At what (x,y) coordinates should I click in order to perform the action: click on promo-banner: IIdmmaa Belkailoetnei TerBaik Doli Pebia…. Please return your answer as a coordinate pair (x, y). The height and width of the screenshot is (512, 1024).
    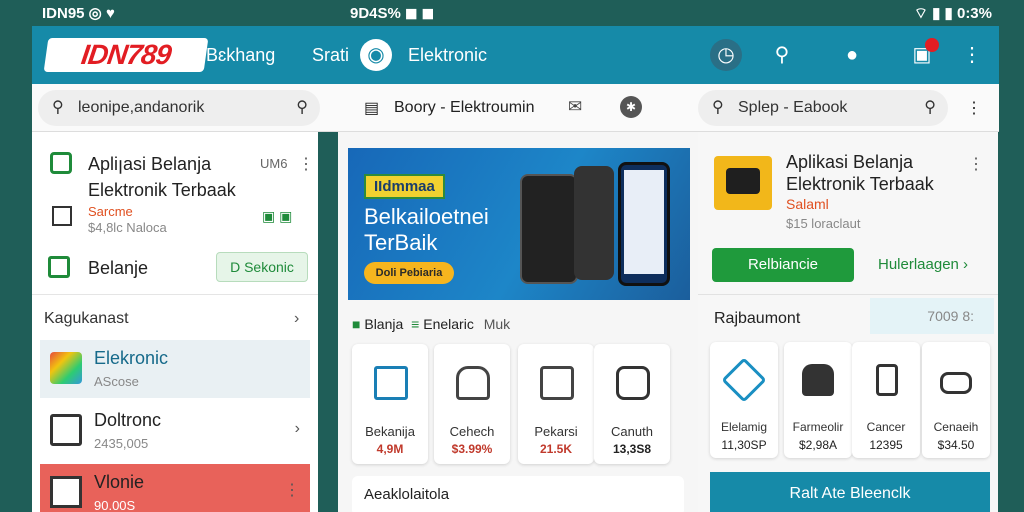
    Looking at the image, I should click on (519, 224).